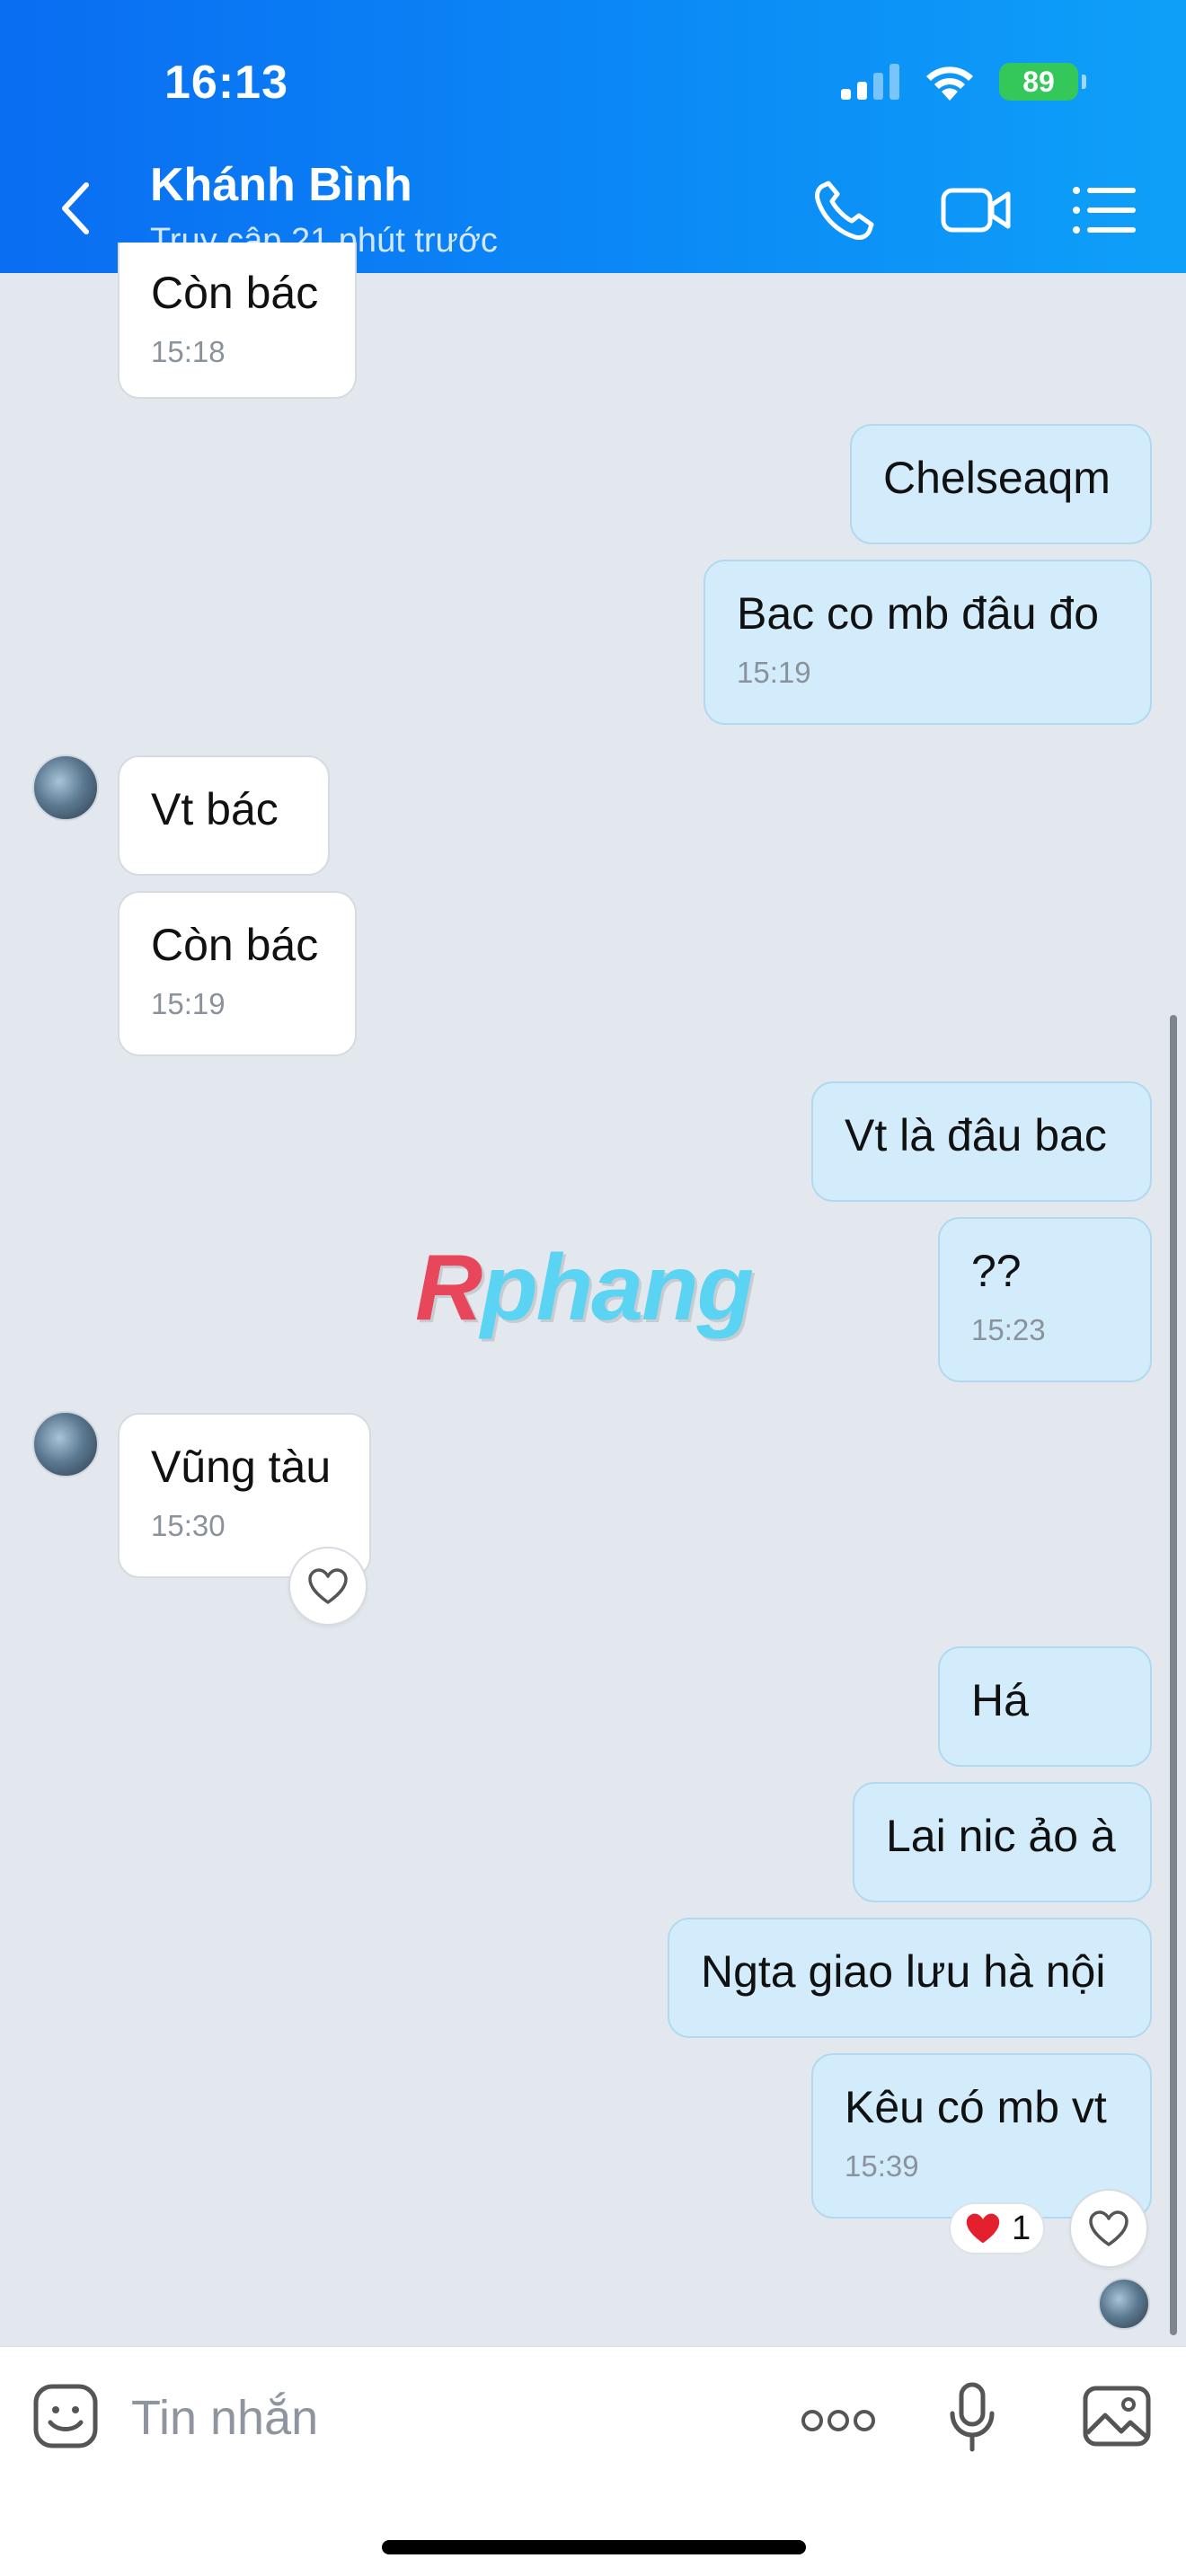 This screenshot has height=2576, width=1186. What do you see at coordinates (594, 2547) in the screenshot?
I see `home-indicator` at bounding box center [594, 2547].